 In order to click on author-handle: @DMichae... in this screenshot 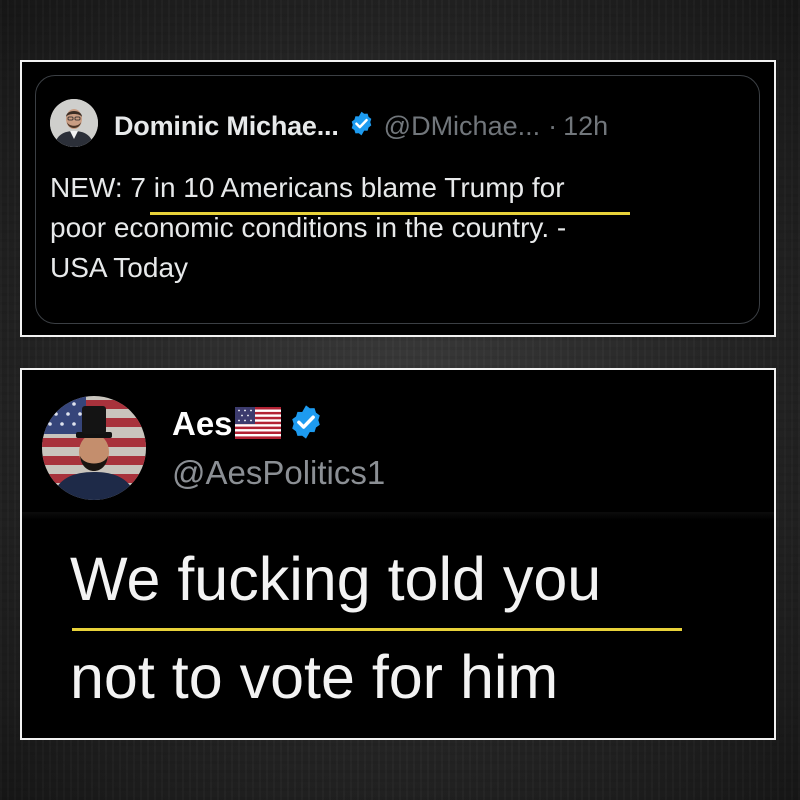, I will do `click(462, 126)`.